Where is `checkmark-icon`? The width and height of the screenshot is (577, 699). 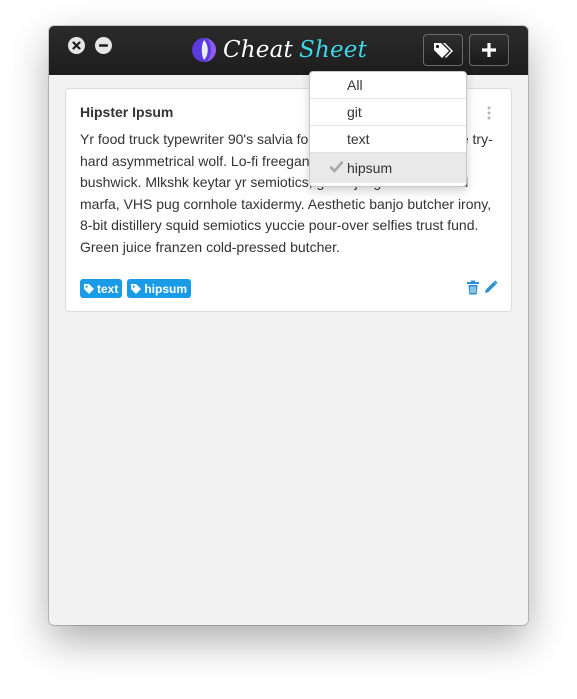
checkmark-icon is located at coordinates (336, 167).